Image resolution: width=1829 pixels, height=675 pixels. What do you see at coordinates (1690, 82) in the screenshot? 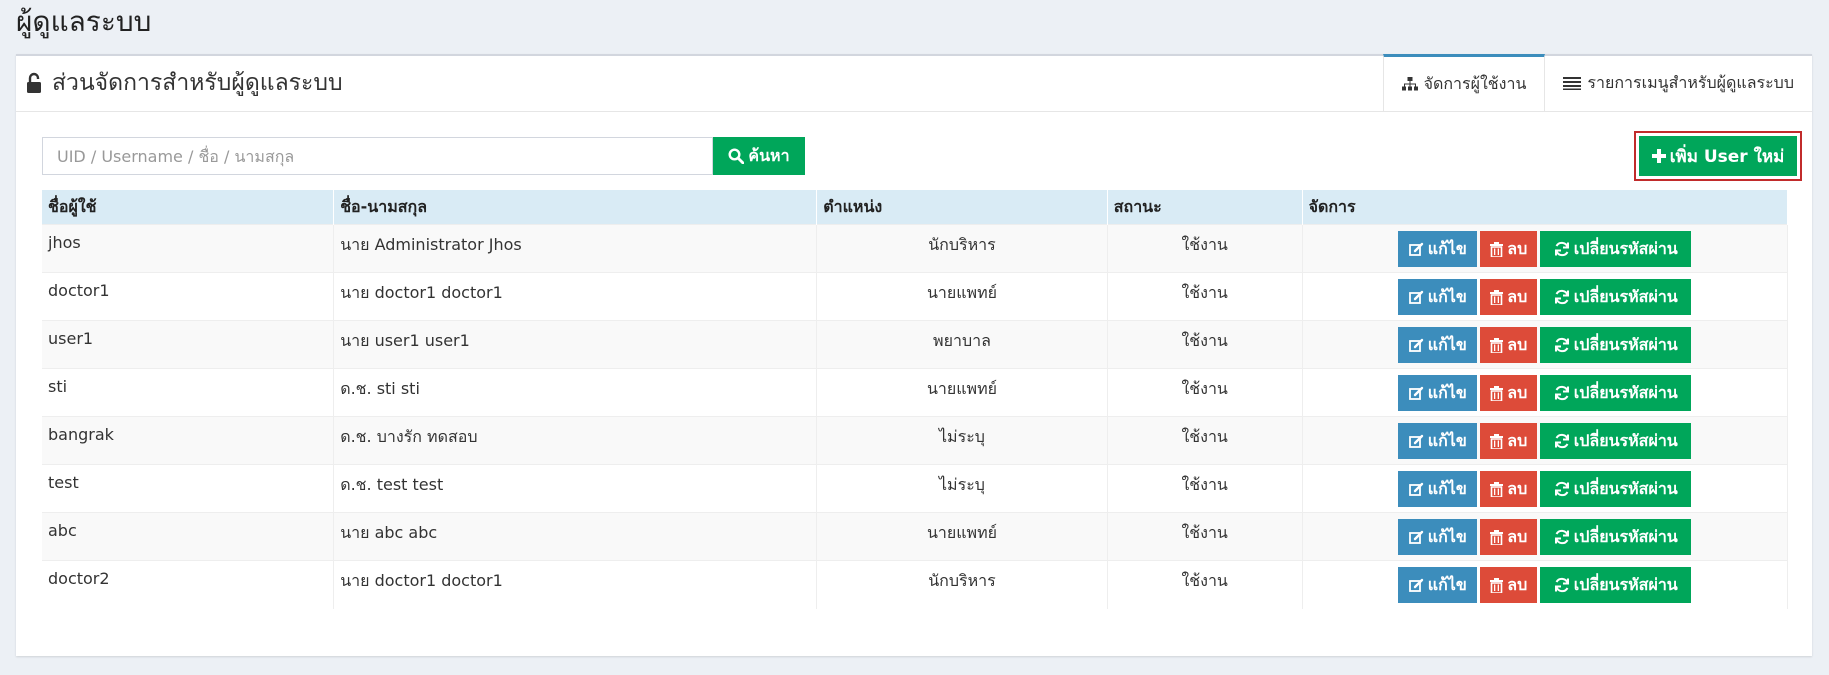
I see `tab-label: รายการเมนูสำหรับผู้ดูแลระบบ` at bounding box center [1690, 82].